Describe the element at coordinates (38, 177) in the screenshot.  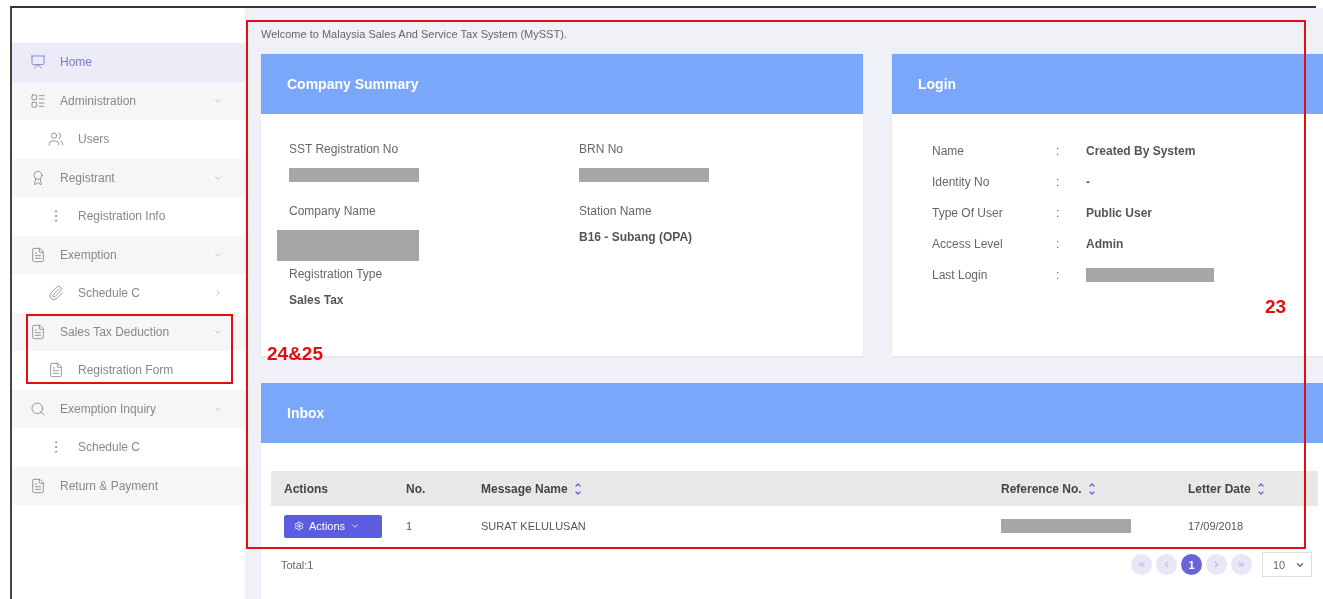
I see `award-icon` at that location.